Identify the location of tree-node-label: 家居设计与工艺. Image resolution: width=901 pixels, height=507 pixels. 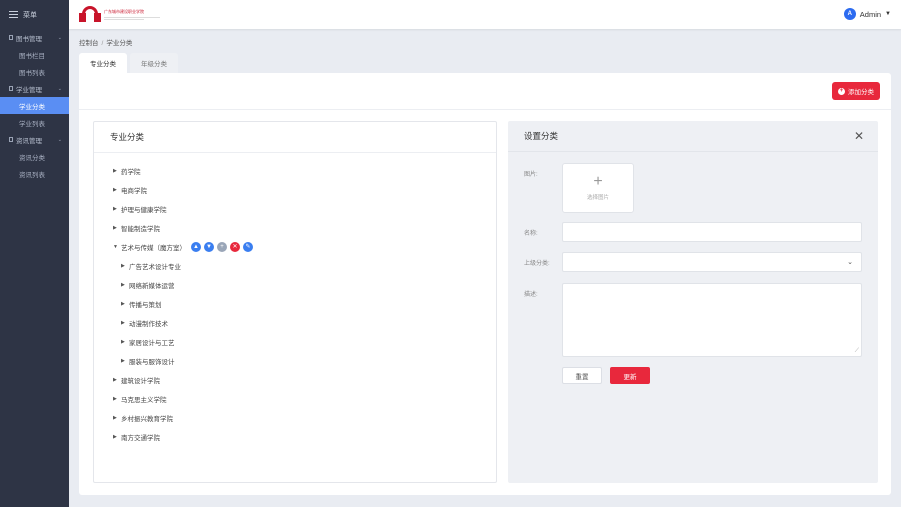
(152, 343).